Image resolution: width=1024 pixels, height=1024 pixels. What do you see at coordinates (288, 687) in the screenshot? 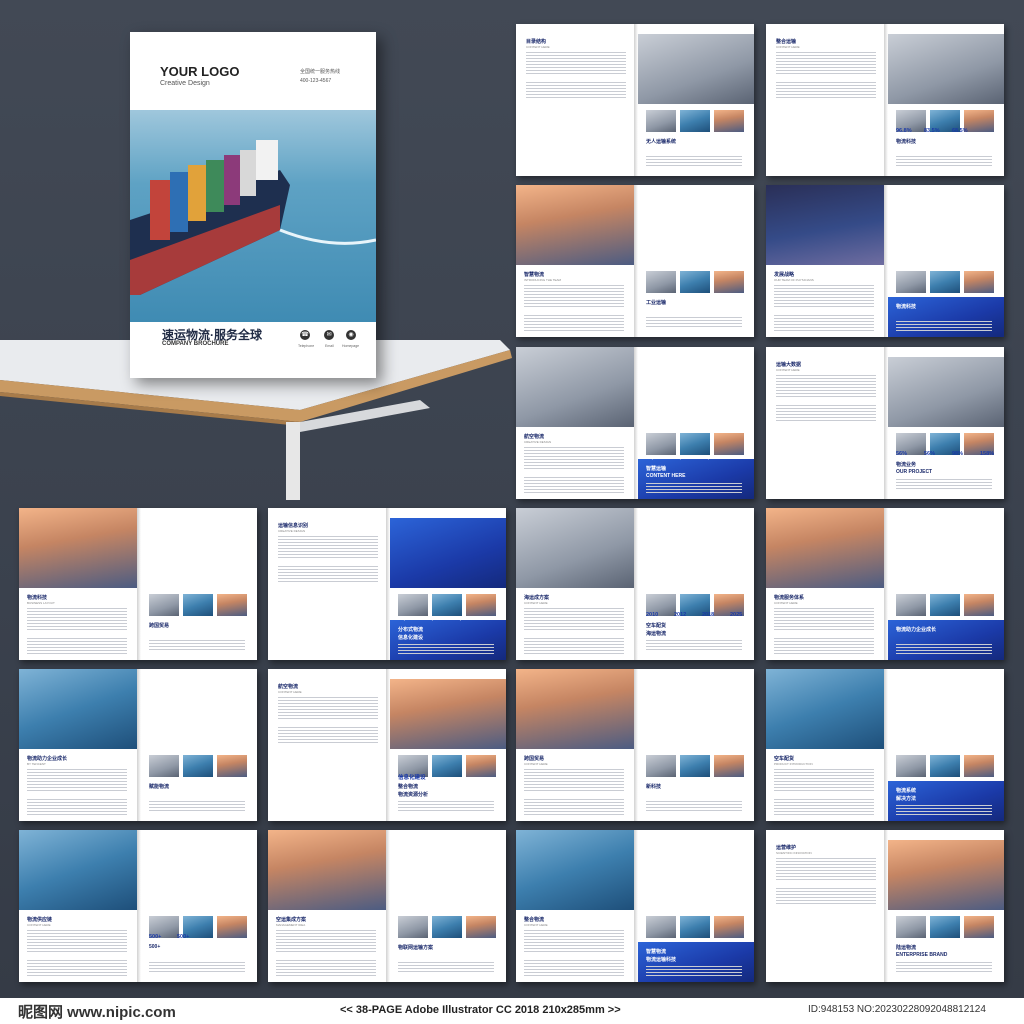
I see `spread-heading: 航空物流` at bounding box center [288, 687].